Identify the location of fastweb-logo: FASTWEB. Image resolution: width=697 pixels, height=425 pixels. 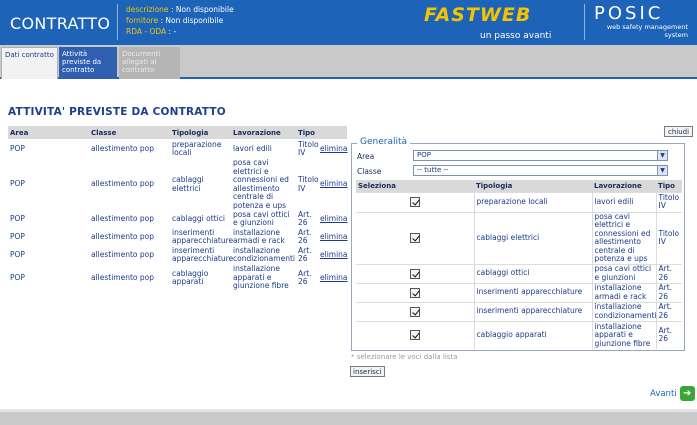
(478, 15).